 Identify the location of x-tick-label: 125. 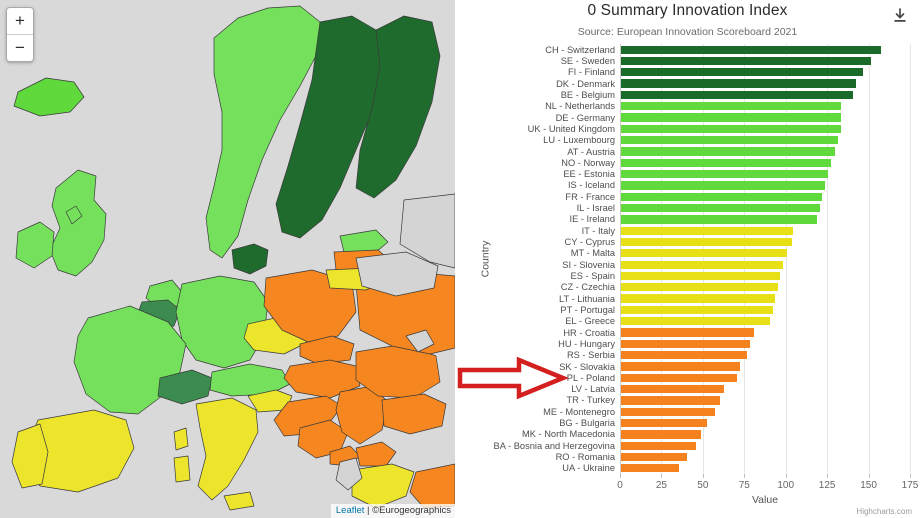
(827, 485).